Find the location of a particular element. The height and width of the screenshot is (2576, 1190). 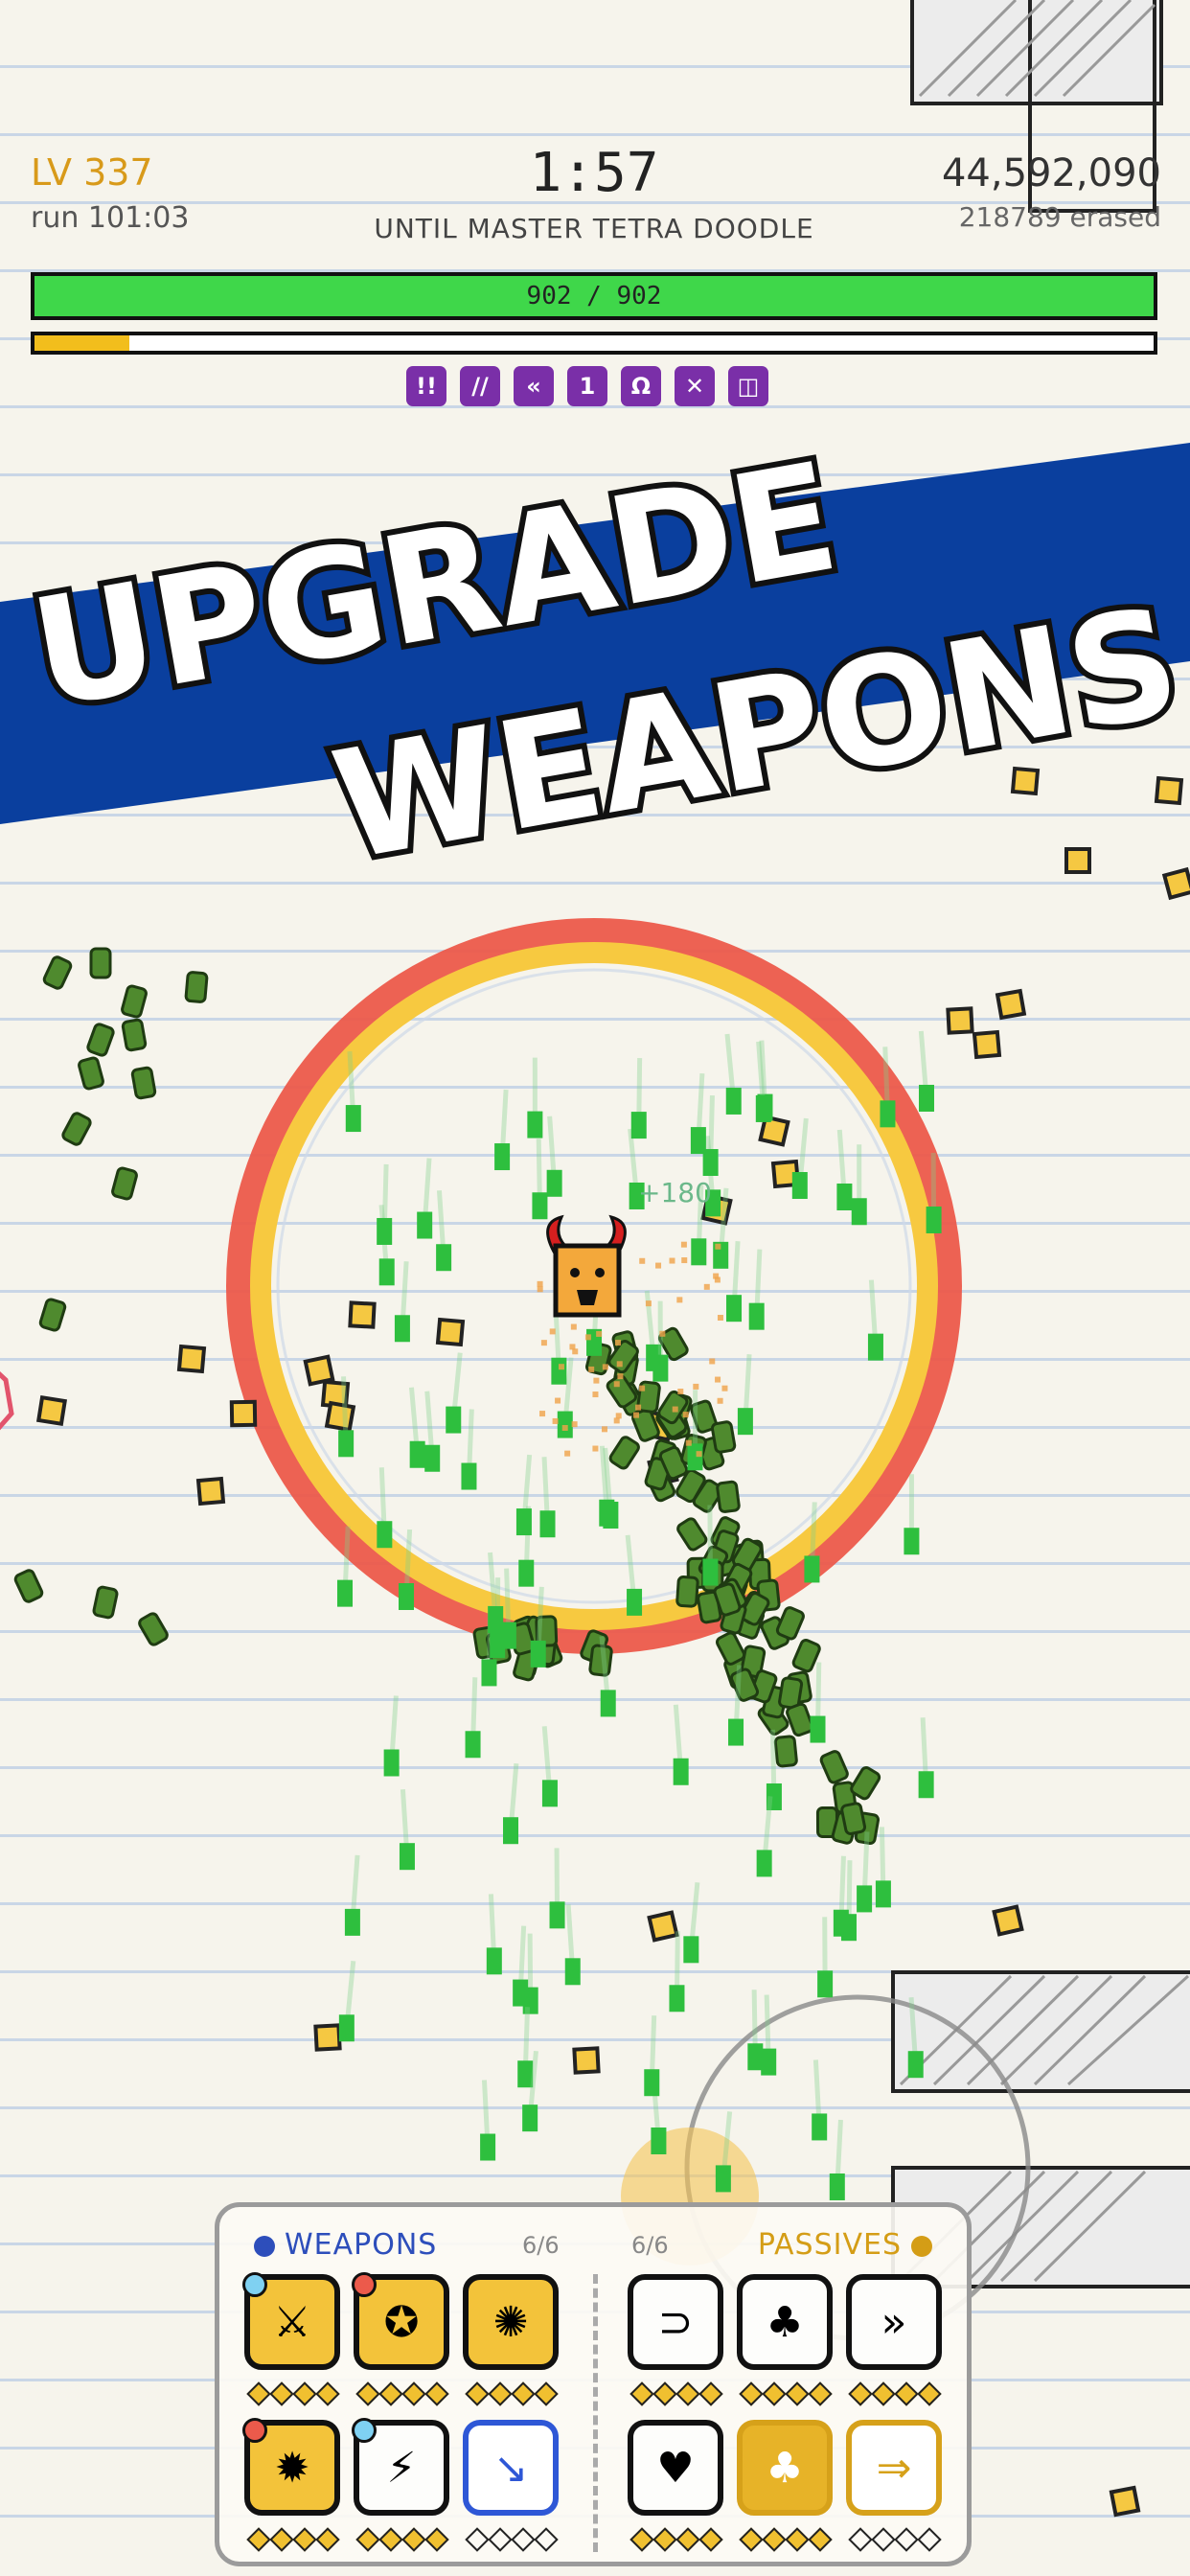

player-character is located at coordinates (587, 1266).